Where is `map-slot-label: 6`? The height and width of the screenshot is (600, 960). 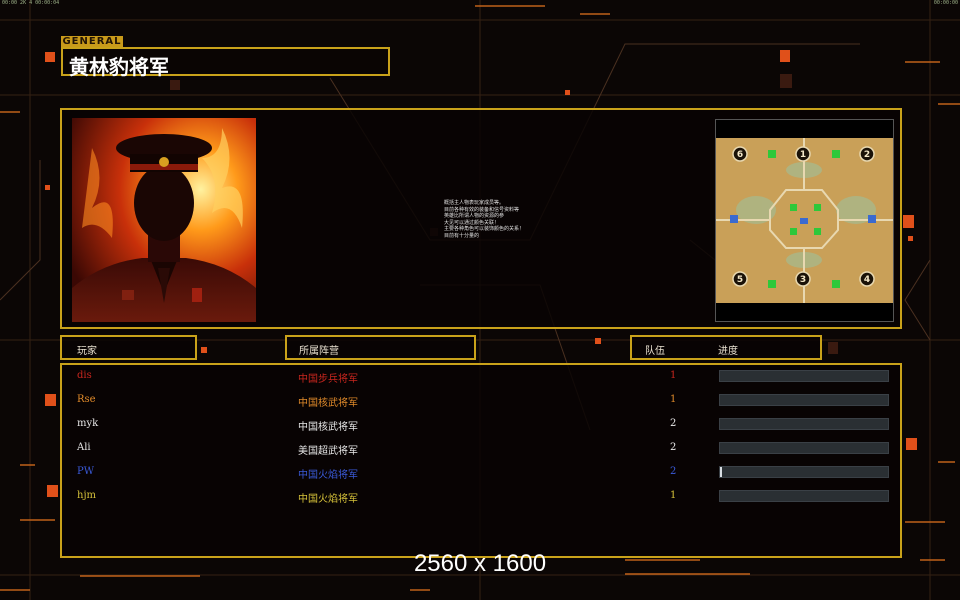 map-slot-label: 6 is located at coordinates (740, 155).